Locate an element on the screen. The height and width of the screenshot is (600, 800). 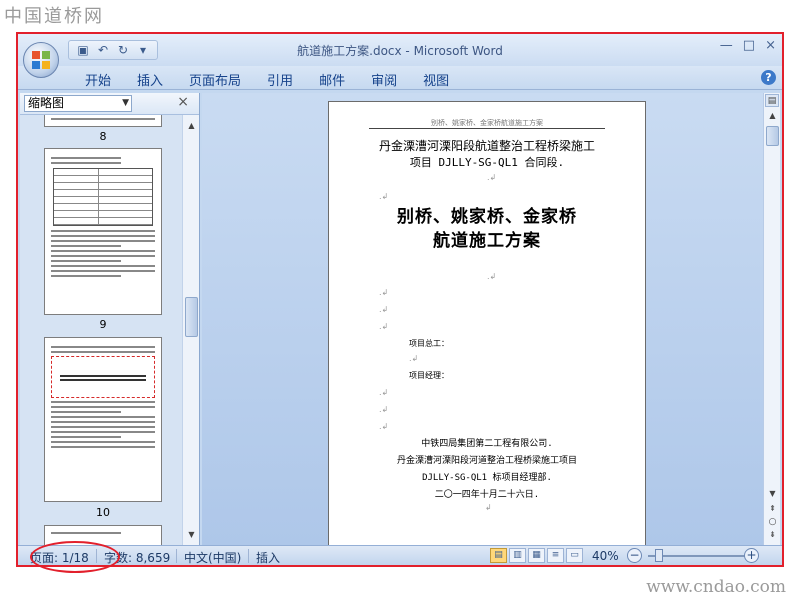
document-title-line-1: 别桥、姚家桥、金家桥 is located at coordinates (487, 217).